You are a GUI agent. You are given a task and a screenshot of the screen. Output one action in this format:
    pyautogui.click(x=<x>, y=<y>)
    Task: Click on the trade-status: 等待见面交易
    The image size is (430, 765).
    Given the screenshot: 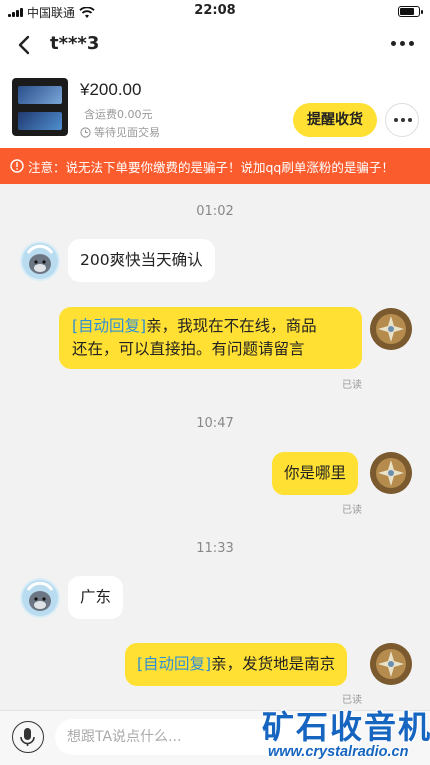 What is the action you would take?
    pyautogui.click(x=120, y=132)
    